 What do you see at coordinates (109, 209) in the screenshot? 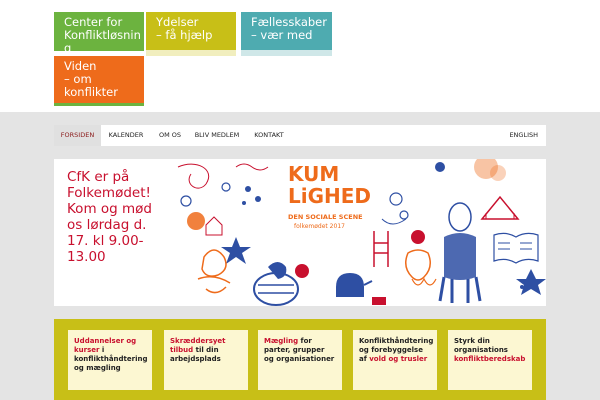
I see `hero-line: Kom og mød` at bounding box center [109, 209].